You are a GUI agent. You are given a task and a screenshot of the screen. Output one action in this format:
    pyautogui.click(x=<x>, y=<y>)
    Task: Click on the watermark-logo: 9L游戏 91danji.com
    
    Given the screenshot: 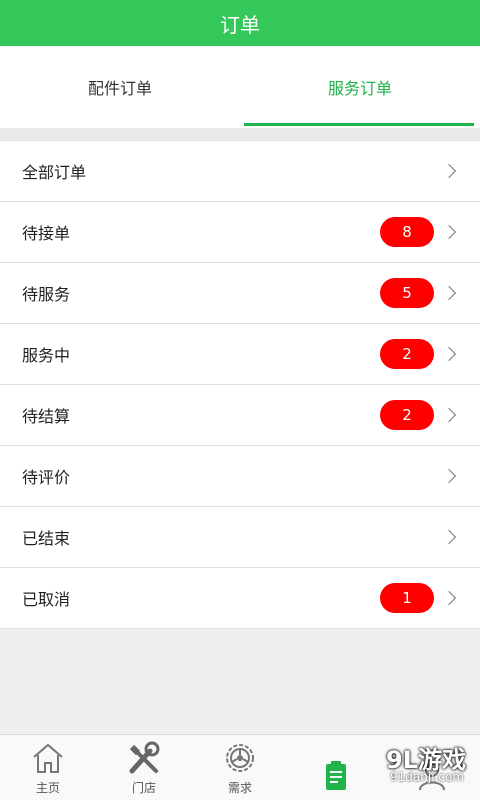 What is the action you would take?
    pyautogui.click(x=415, y=761)
    